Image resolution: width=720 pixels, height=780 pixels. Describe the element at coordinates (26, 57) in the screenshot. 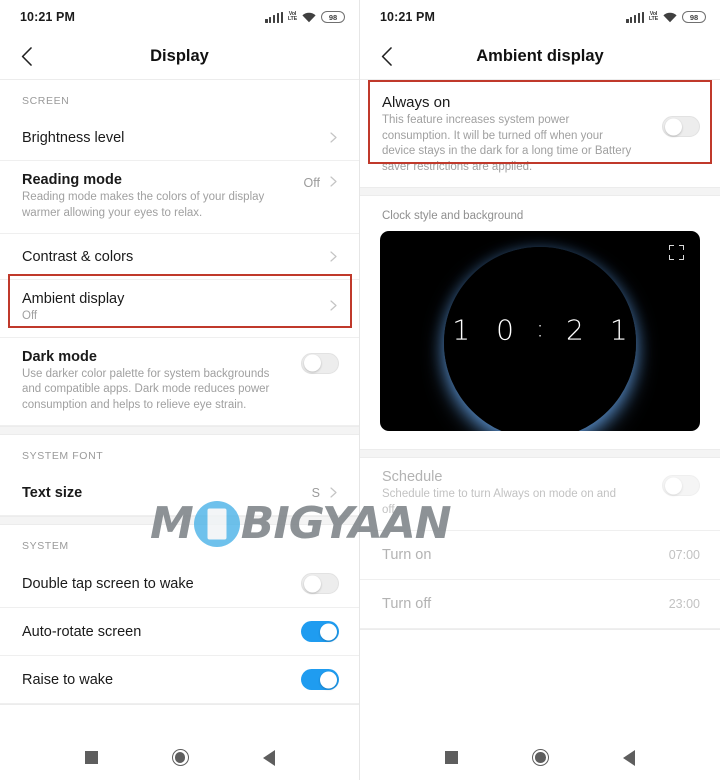

I see `back-button-display` at that location.